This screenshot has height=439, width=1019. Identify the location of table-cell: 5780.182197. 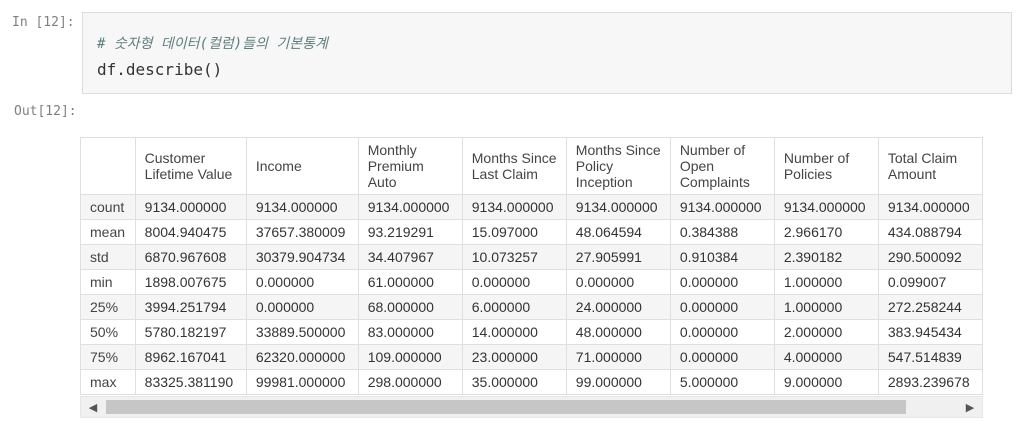
(190, 332).